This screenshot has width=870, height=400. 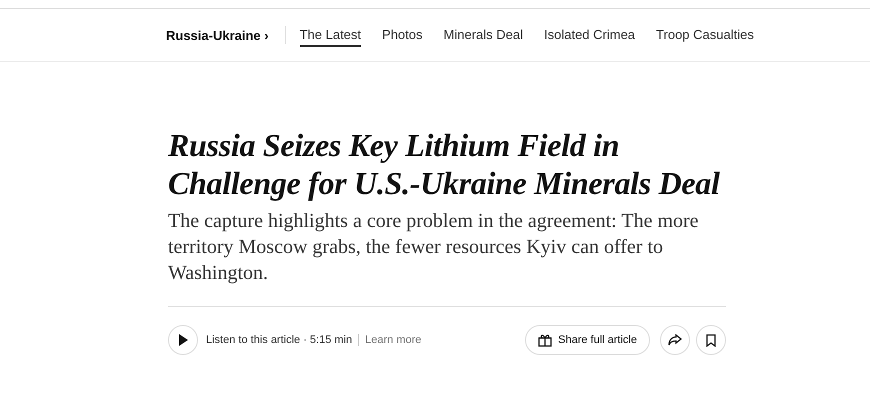 I want to click on play-button, so click(x=183, y=340).